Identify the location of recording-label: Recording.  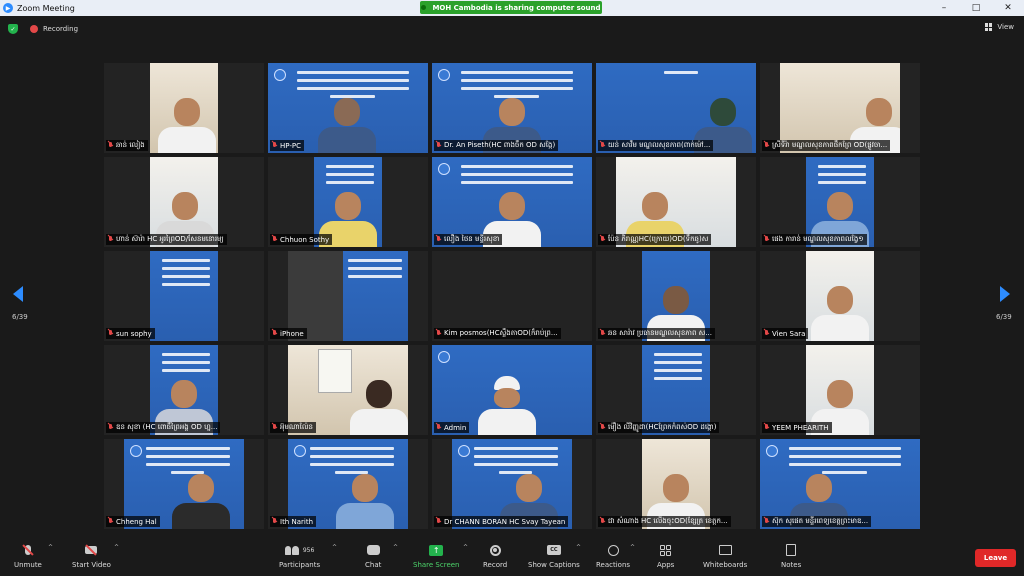
(61, 29).